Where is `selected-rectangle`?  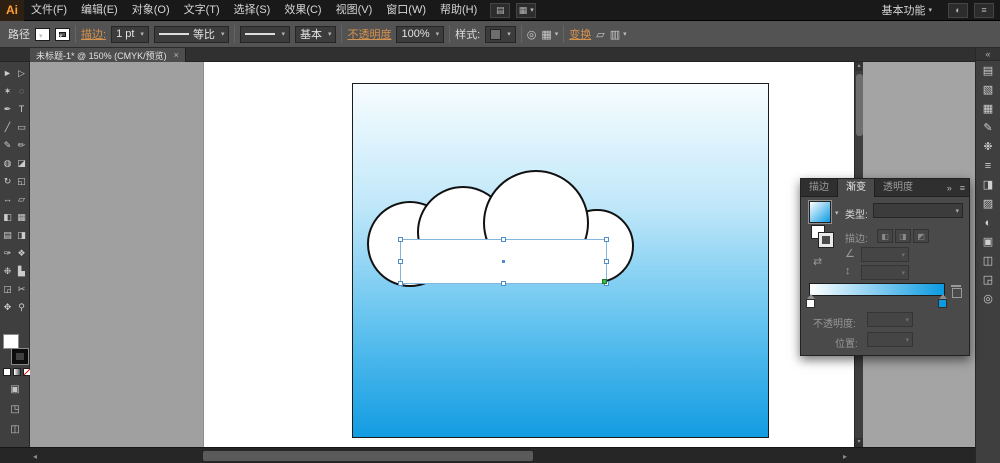
selected-rectangle is located at coordinates (503, 261).